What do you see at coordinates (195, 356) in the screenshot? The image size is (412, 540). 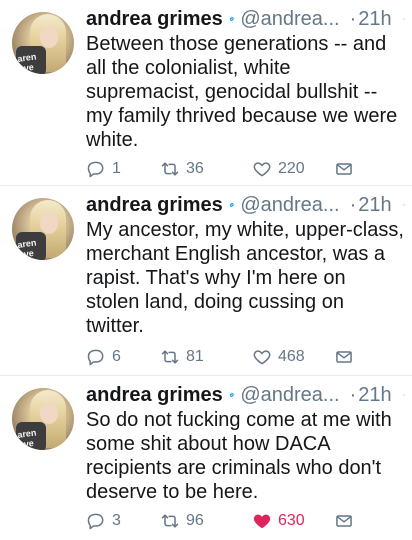 I see `retweet-count: 81` at bounding box center [195, 356].